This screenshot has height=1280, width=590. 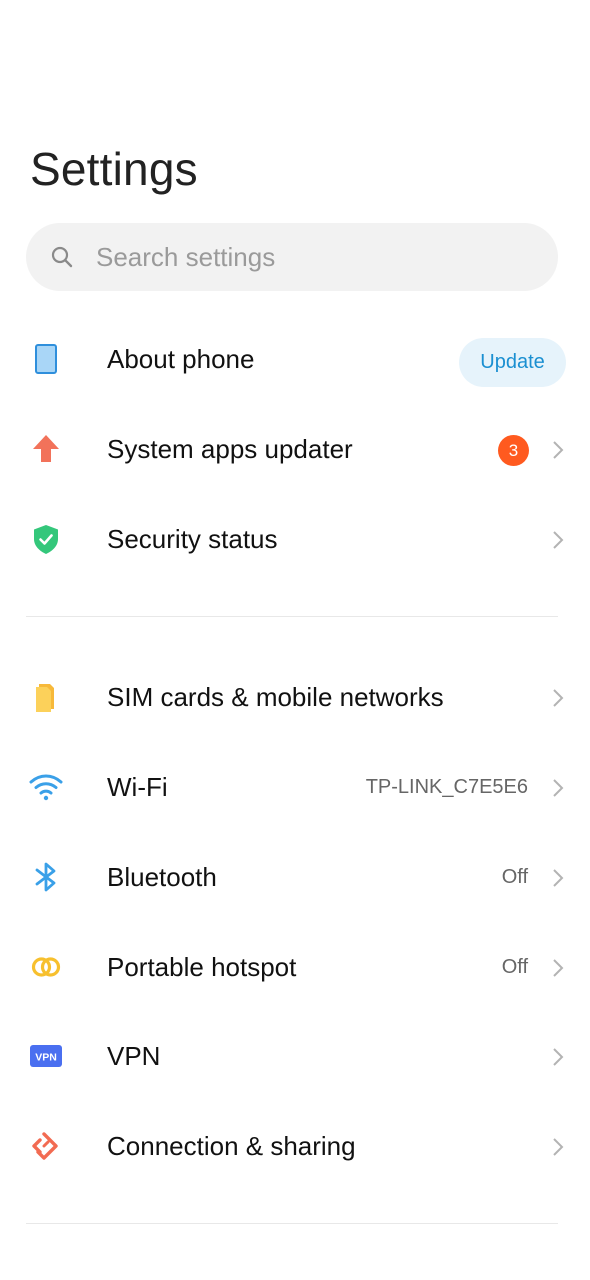 I want to click on settings-item-wifi: Wi-Fi TP-LINK_C7E5E6, so click(x=295, y=787).